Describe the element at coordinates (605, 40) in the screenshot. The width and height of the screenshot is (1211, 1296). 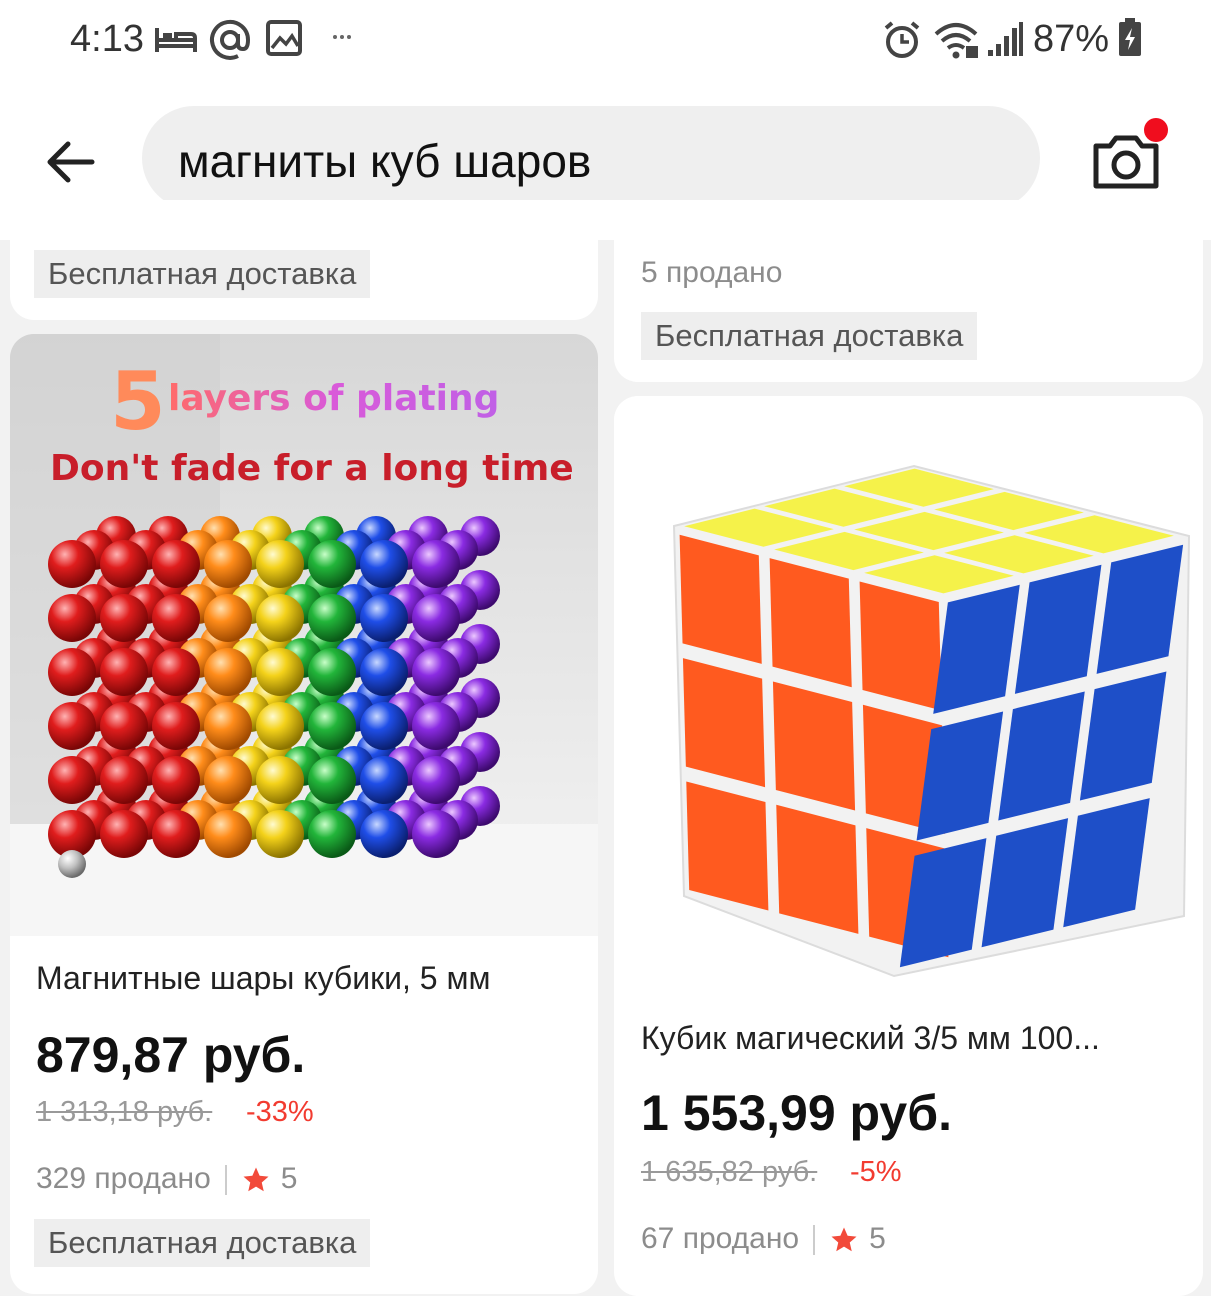
I see `status-bar: 4:13 87%` at that location.